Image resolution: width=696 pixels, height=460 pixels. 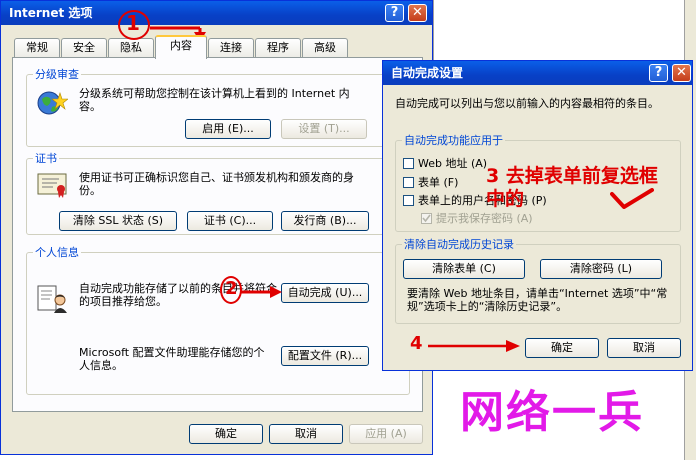 I want to click on content-advisor-label: 分级审查, so click(x=57, y=74).